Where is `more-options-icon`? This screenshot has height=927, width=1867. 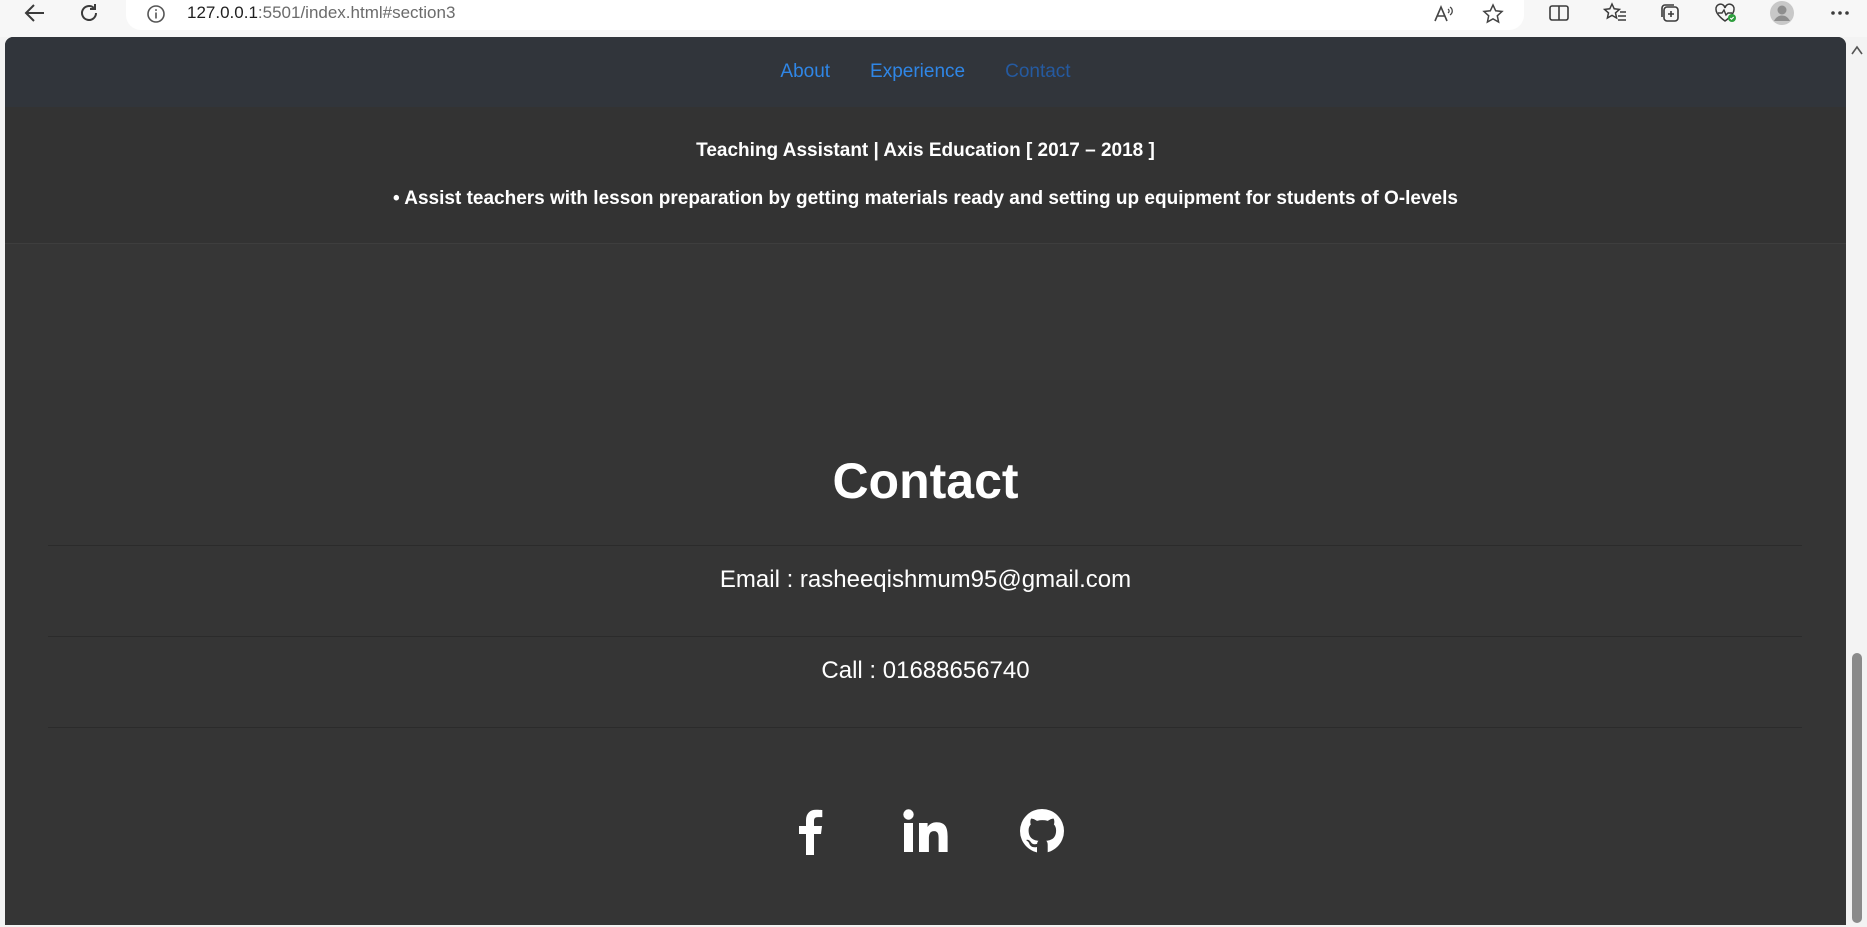 more-options-icon is located at coordinates (1840, 13).